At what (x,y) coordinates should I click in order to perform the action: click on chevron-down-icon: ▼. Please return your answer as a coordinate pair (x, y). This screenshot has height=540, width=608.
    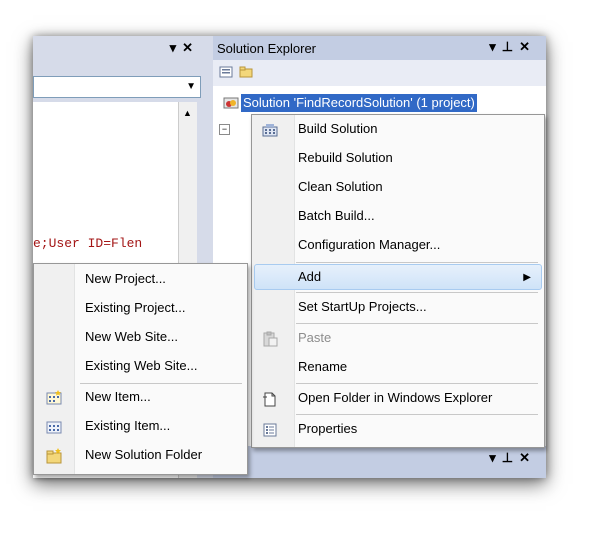
    Looking at the image, I should click on (191, 86).